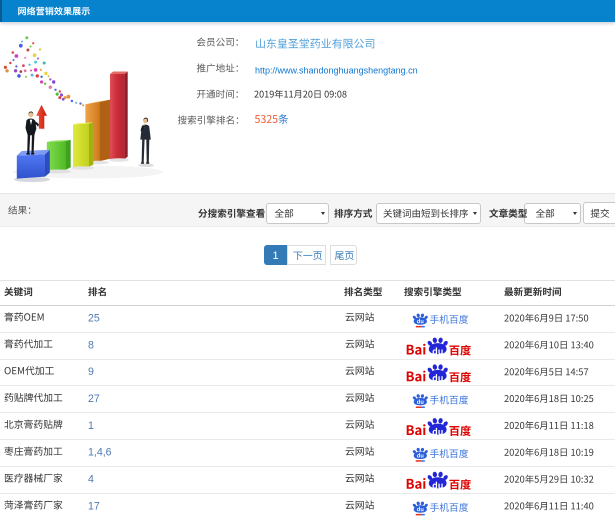 The image size is (615, 520). Describe the element at coordinates (94, 319) in the screenshot. I see `svg-text: 25` at that location.